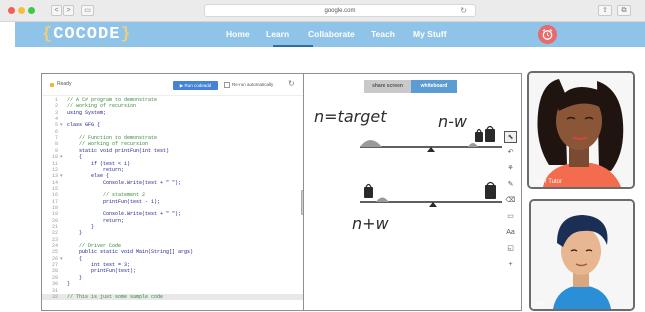 This screenshot has width=645, height=312. I want to click on code-text: class GFG {, so click(84, 125).